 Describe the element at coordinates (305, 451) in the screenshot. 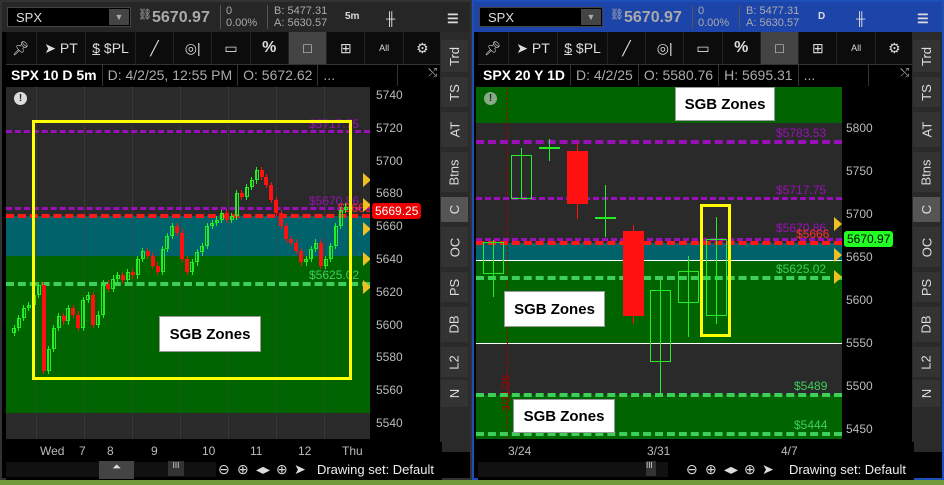

I see `x-tick-label: 12` at that location.